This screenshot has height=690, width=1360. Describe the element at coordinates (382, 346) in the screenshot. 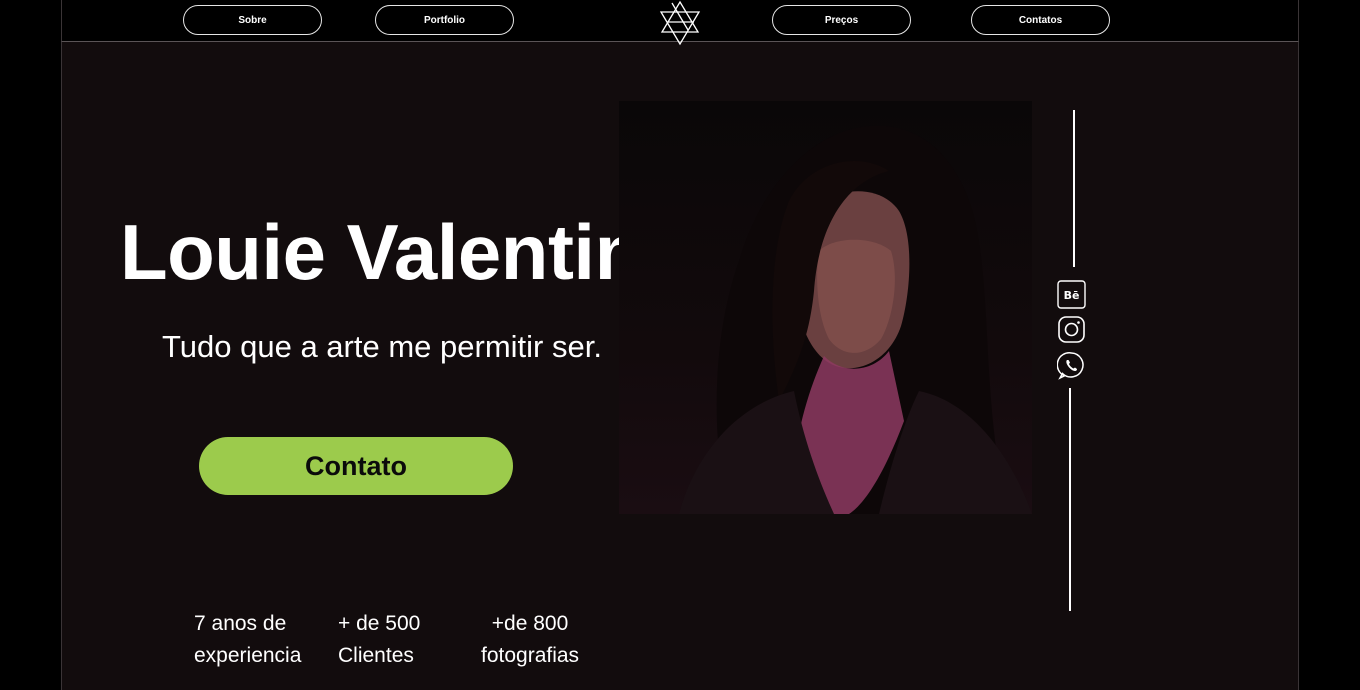

I see `hero-tagline: Tudo que a arte me permitir ser.` at that location.